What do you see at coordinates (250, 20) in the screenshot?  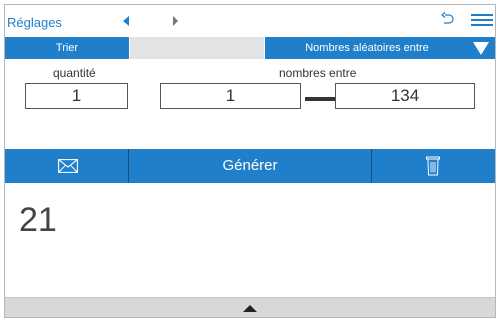 I see `top-bar: Réglages` at bounding box center [250, 20].